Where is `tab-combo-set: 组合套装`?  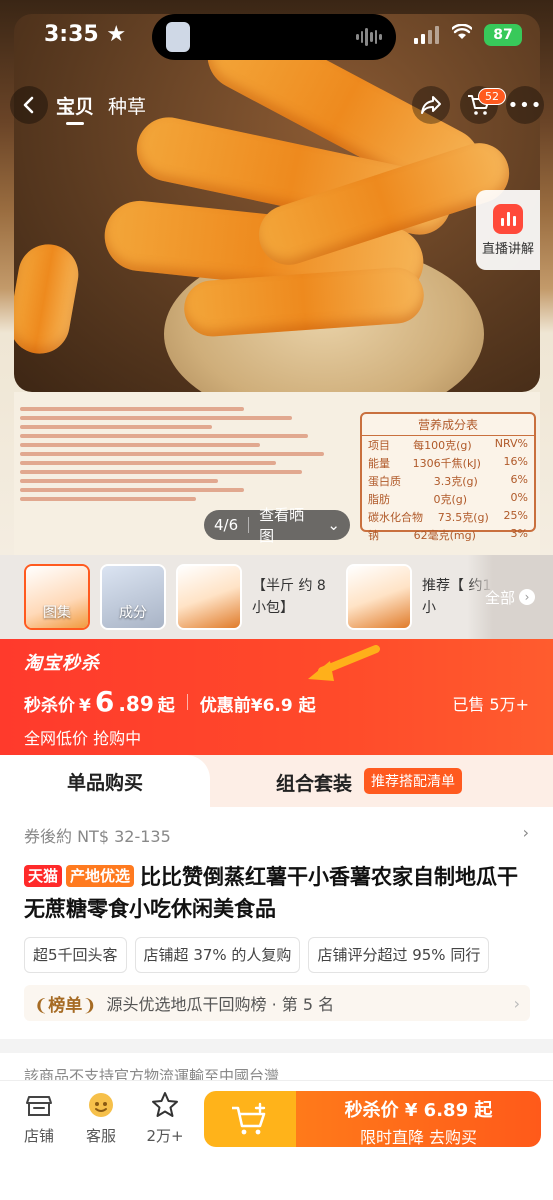
tab-combo-set: 组合套装 is located at coordinates (314, 782).